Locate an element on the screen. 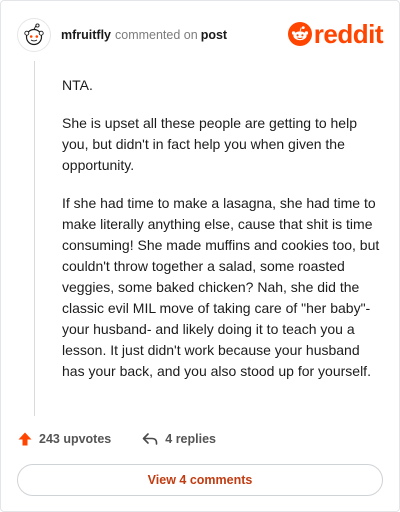 The image size is (400, 512). upvote-count: 243 upvotes is located at coordinates (75, 439).